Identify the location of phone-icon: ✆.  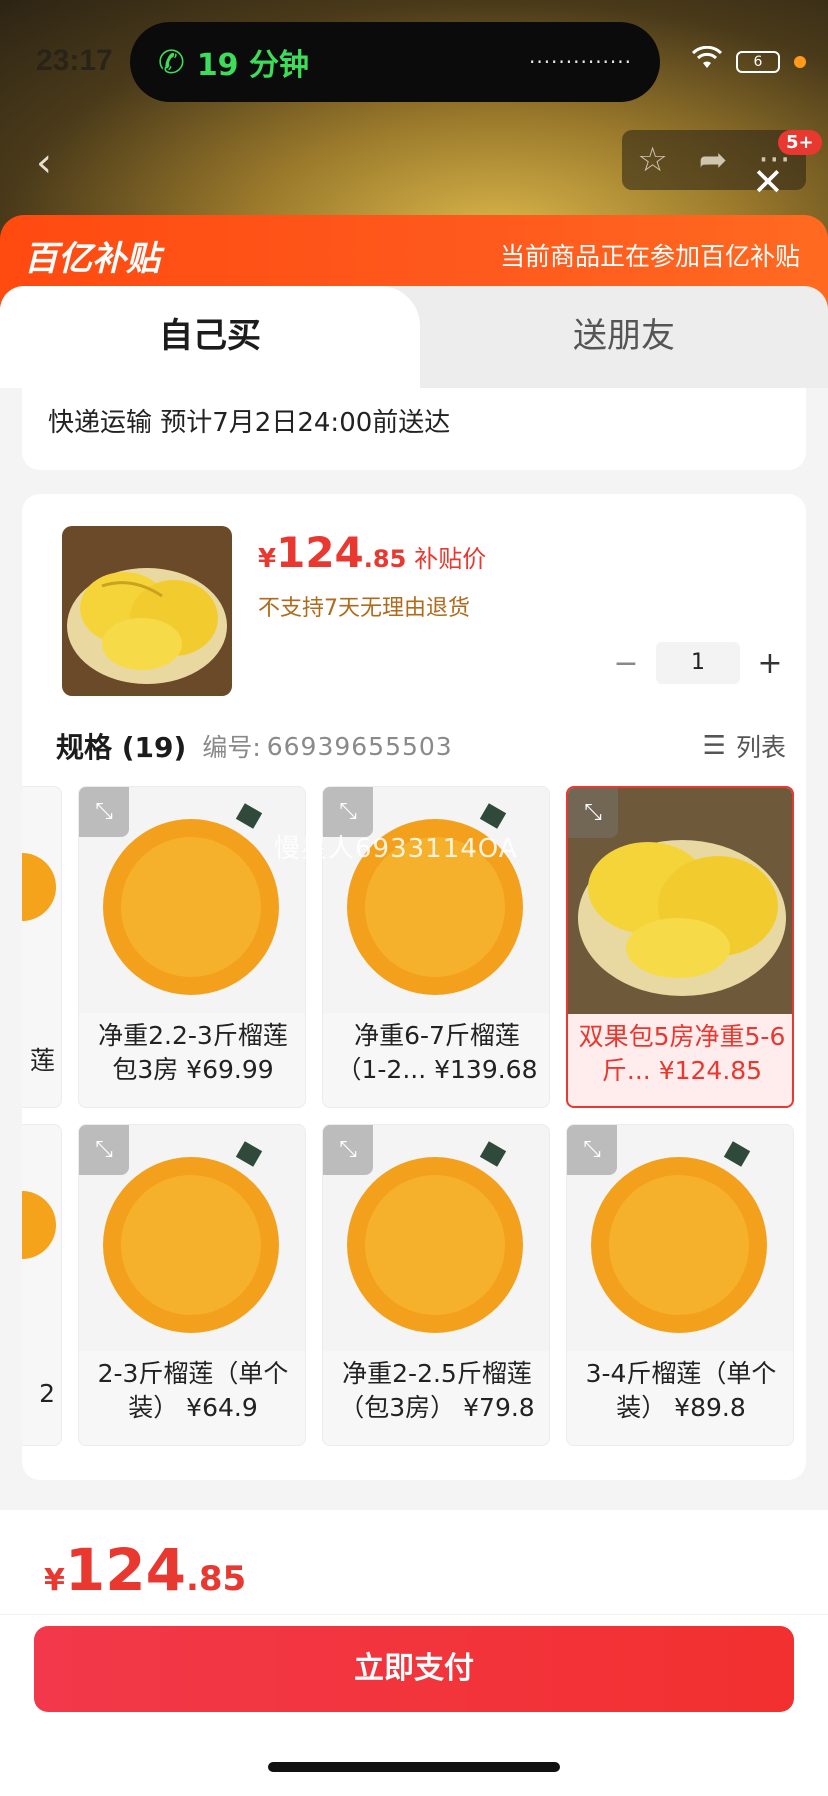
(171, 62).